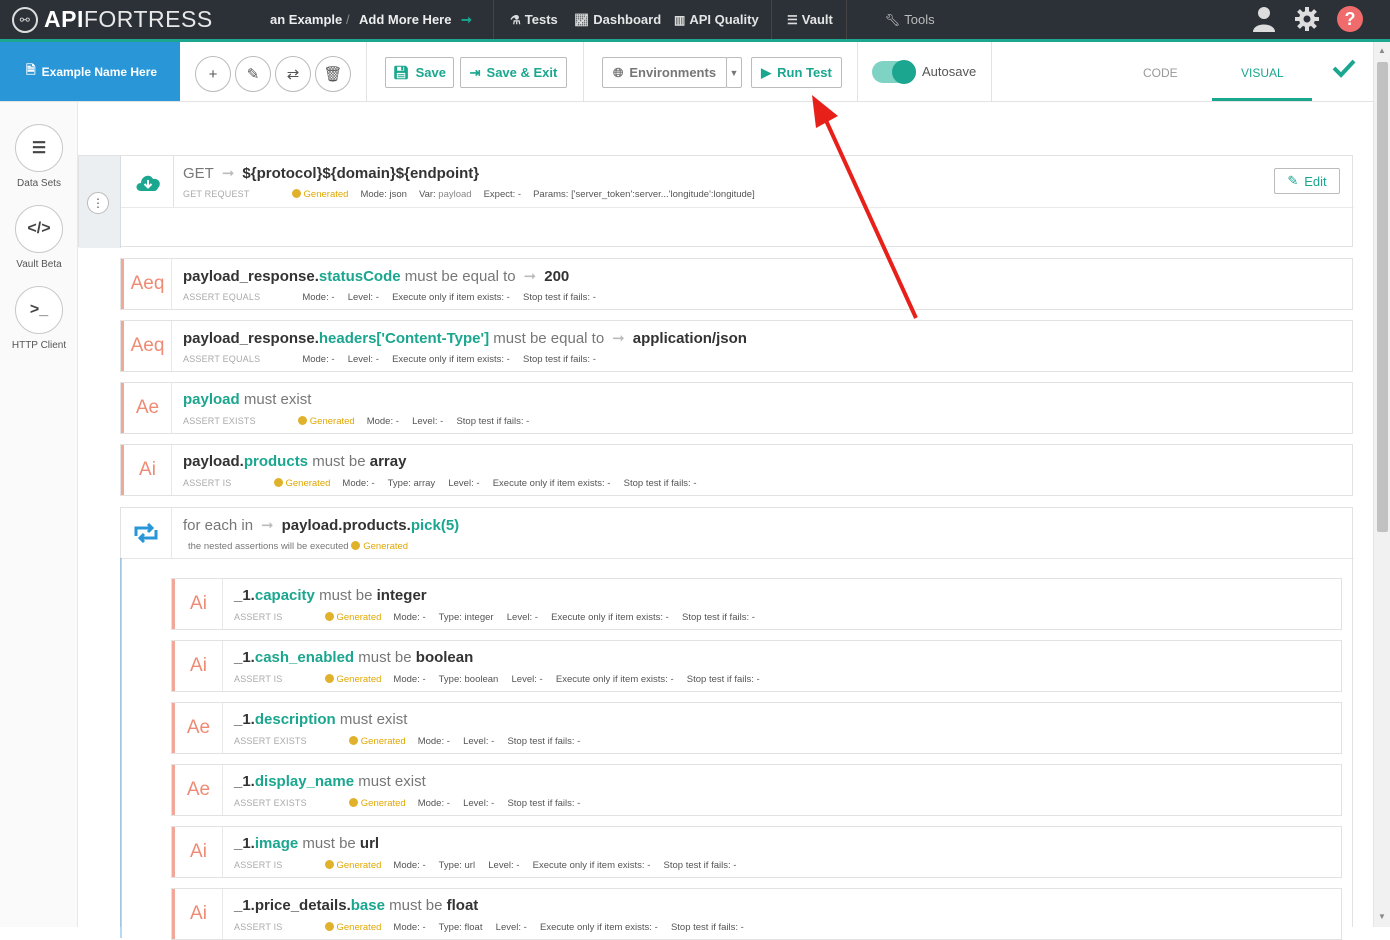  I want to click on assertion-key: statusCode, so click(359, 276).